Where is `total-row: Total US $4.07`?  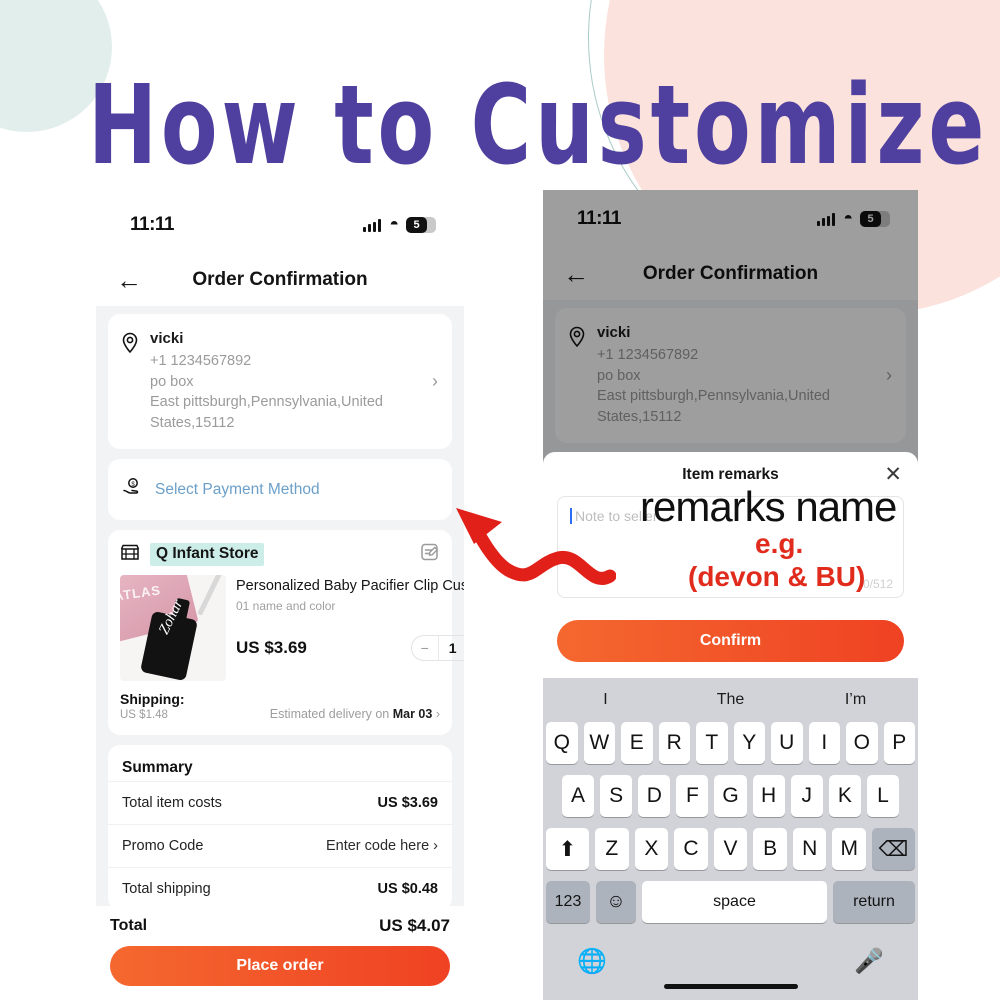 total-row: Total US $4.07 is located at coordinates (280, 930).